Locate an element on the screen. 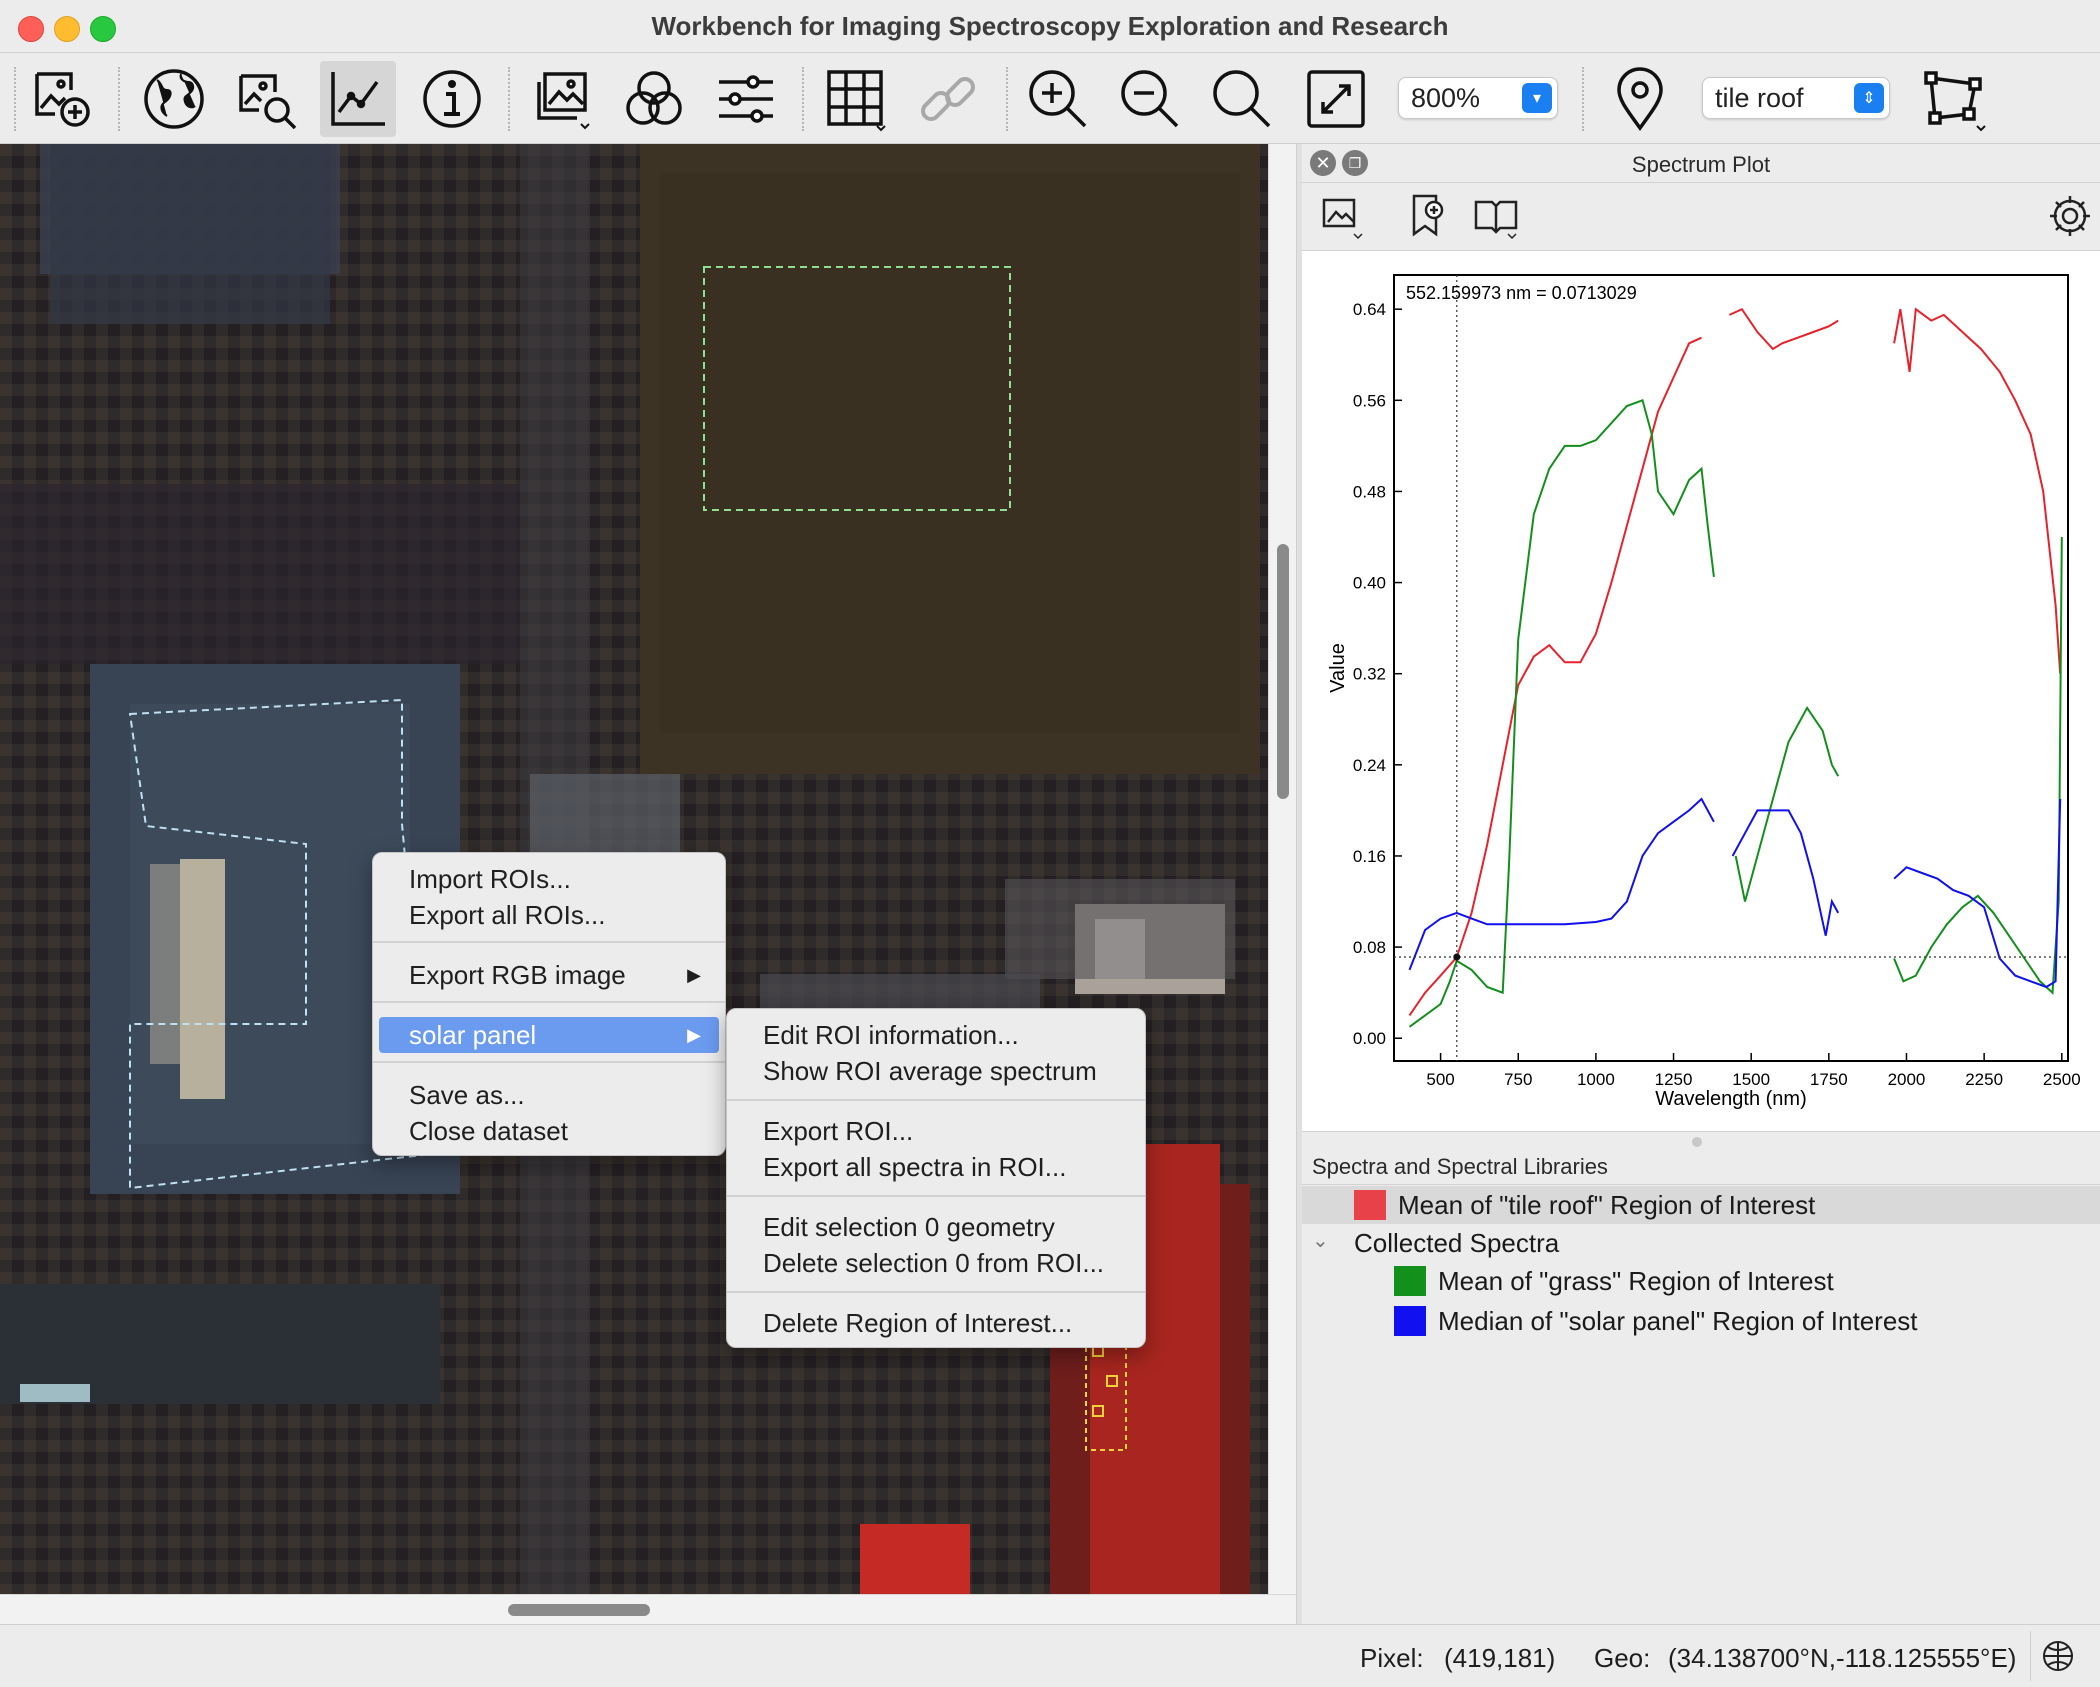 The height and width of the screenshot is (1687, 2100). chevron-down-icon: ⌄ is located at coordinates (1320, 1240).